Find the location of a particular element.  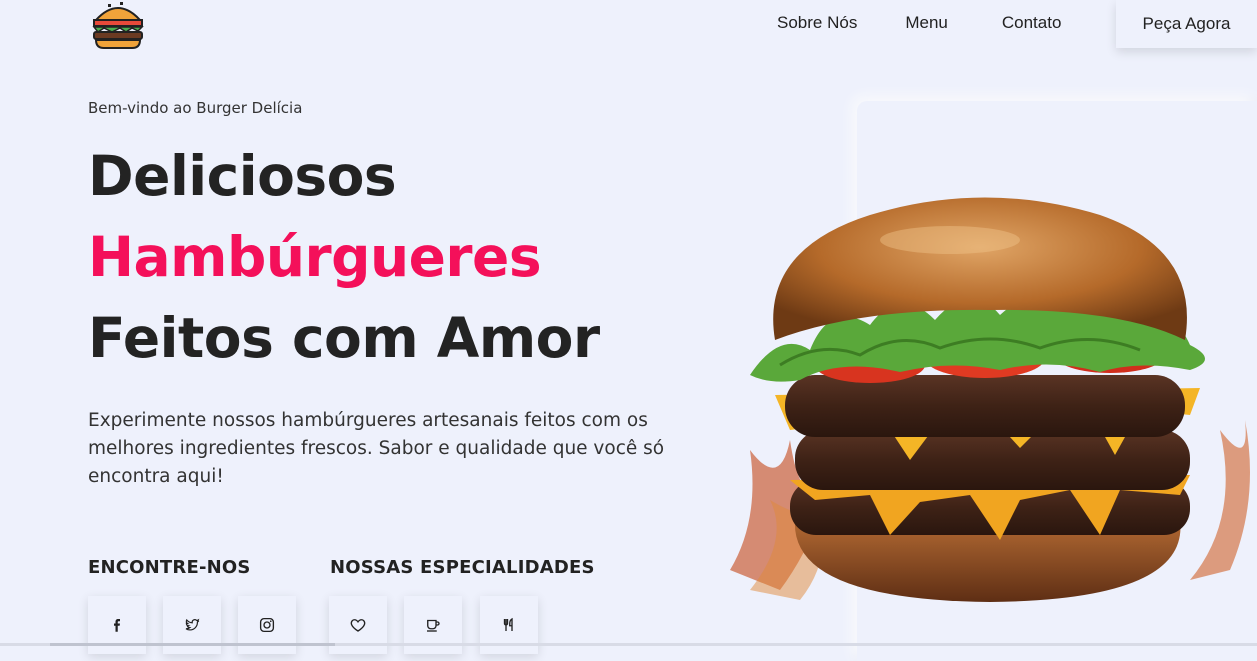

hero-title: Deliciosos Hambúrgueres Feitos com Amor is located at coordinates (344, 257).